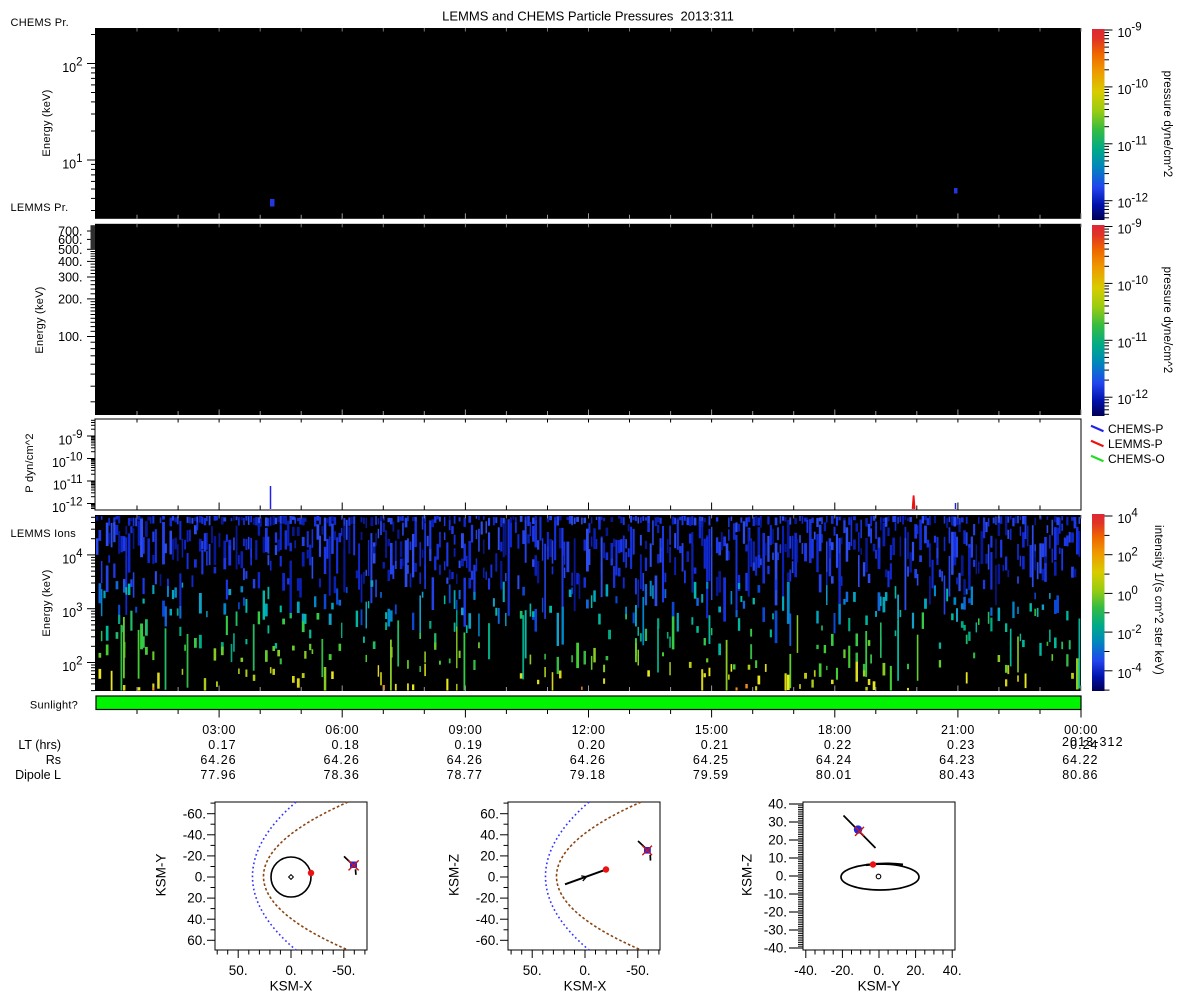 The image size is (1200, 1005). What do you see at coordinates (465, 775) in the screenshot?
I see `svg-text: 78.77` at bounding box center [465, 775].